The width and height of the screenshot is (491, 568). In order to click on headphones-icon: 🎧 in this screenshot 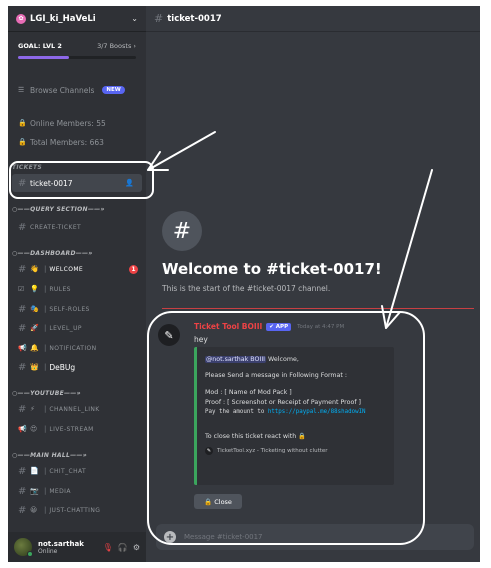, I will do `click(123, 547)`.